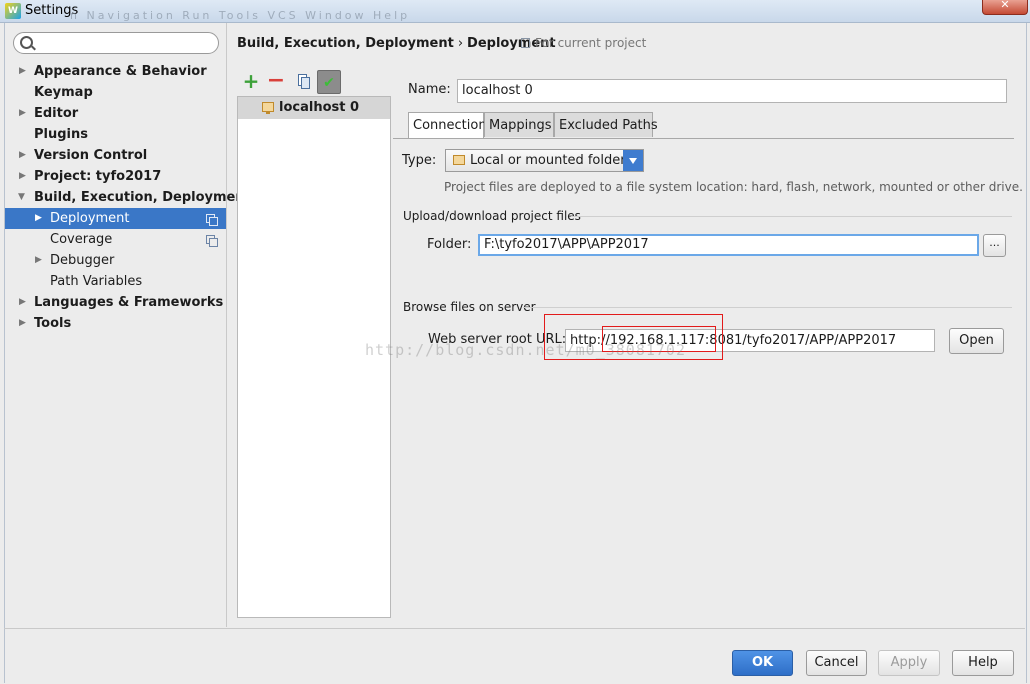  Describe the element at coordinates (732, 91) in the screenshot. I see `name-field: localhost 0` at that location.